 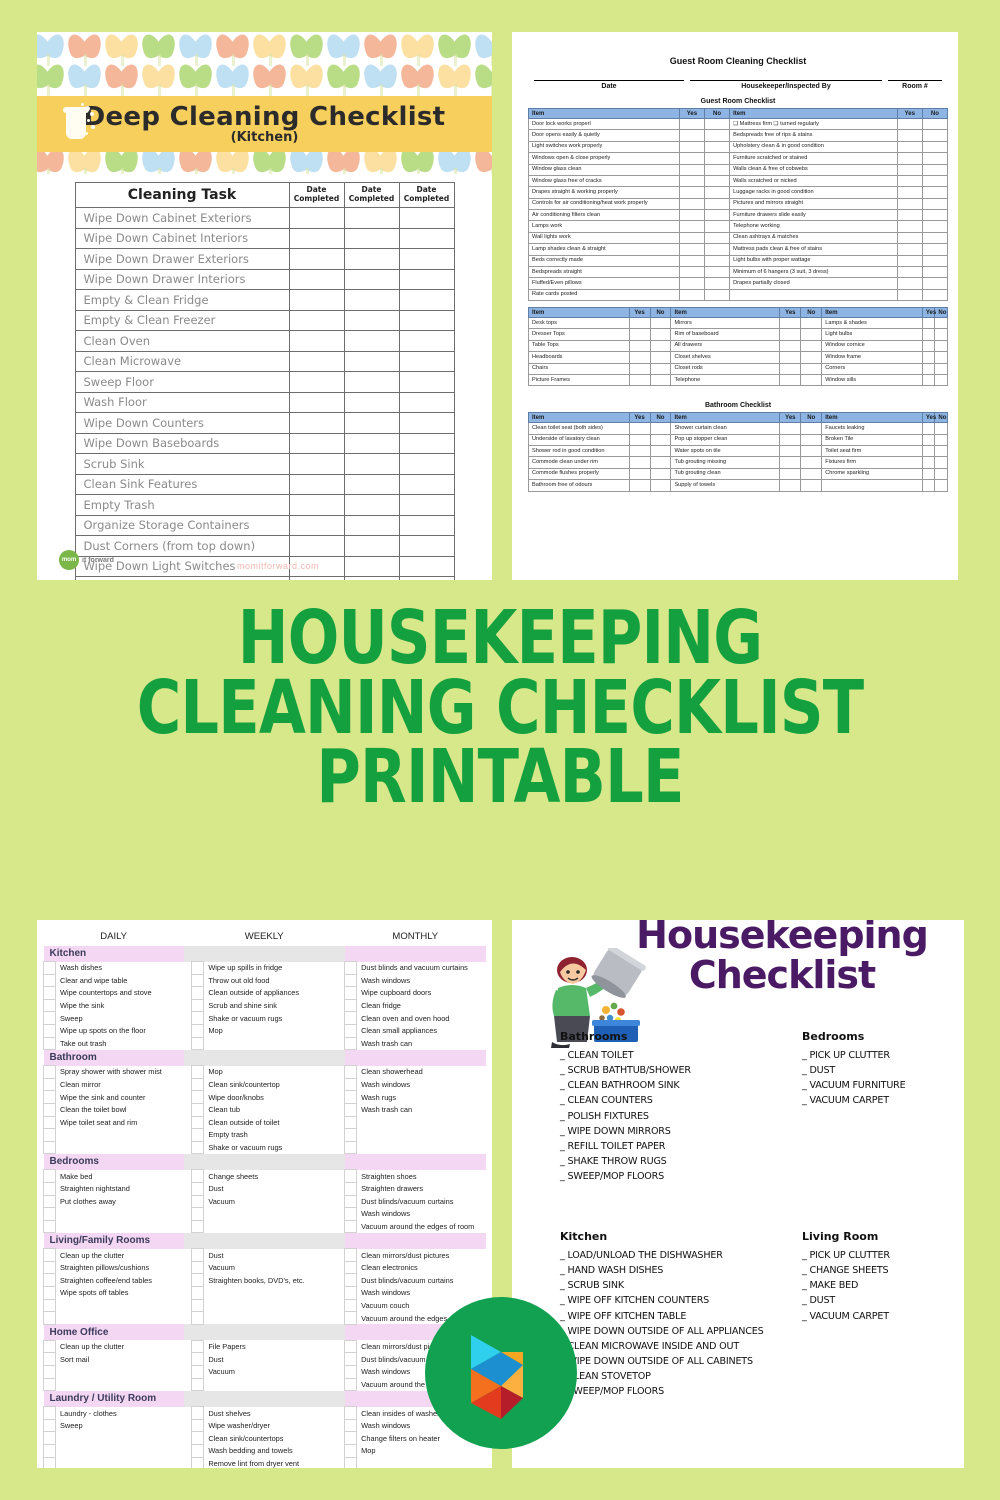 What do you see at coordinates (662, 1316) in the screenshot?
I see `checklist-item: WIPE OFF KITCHEN TABLE` at bounding box center [662, 1316].